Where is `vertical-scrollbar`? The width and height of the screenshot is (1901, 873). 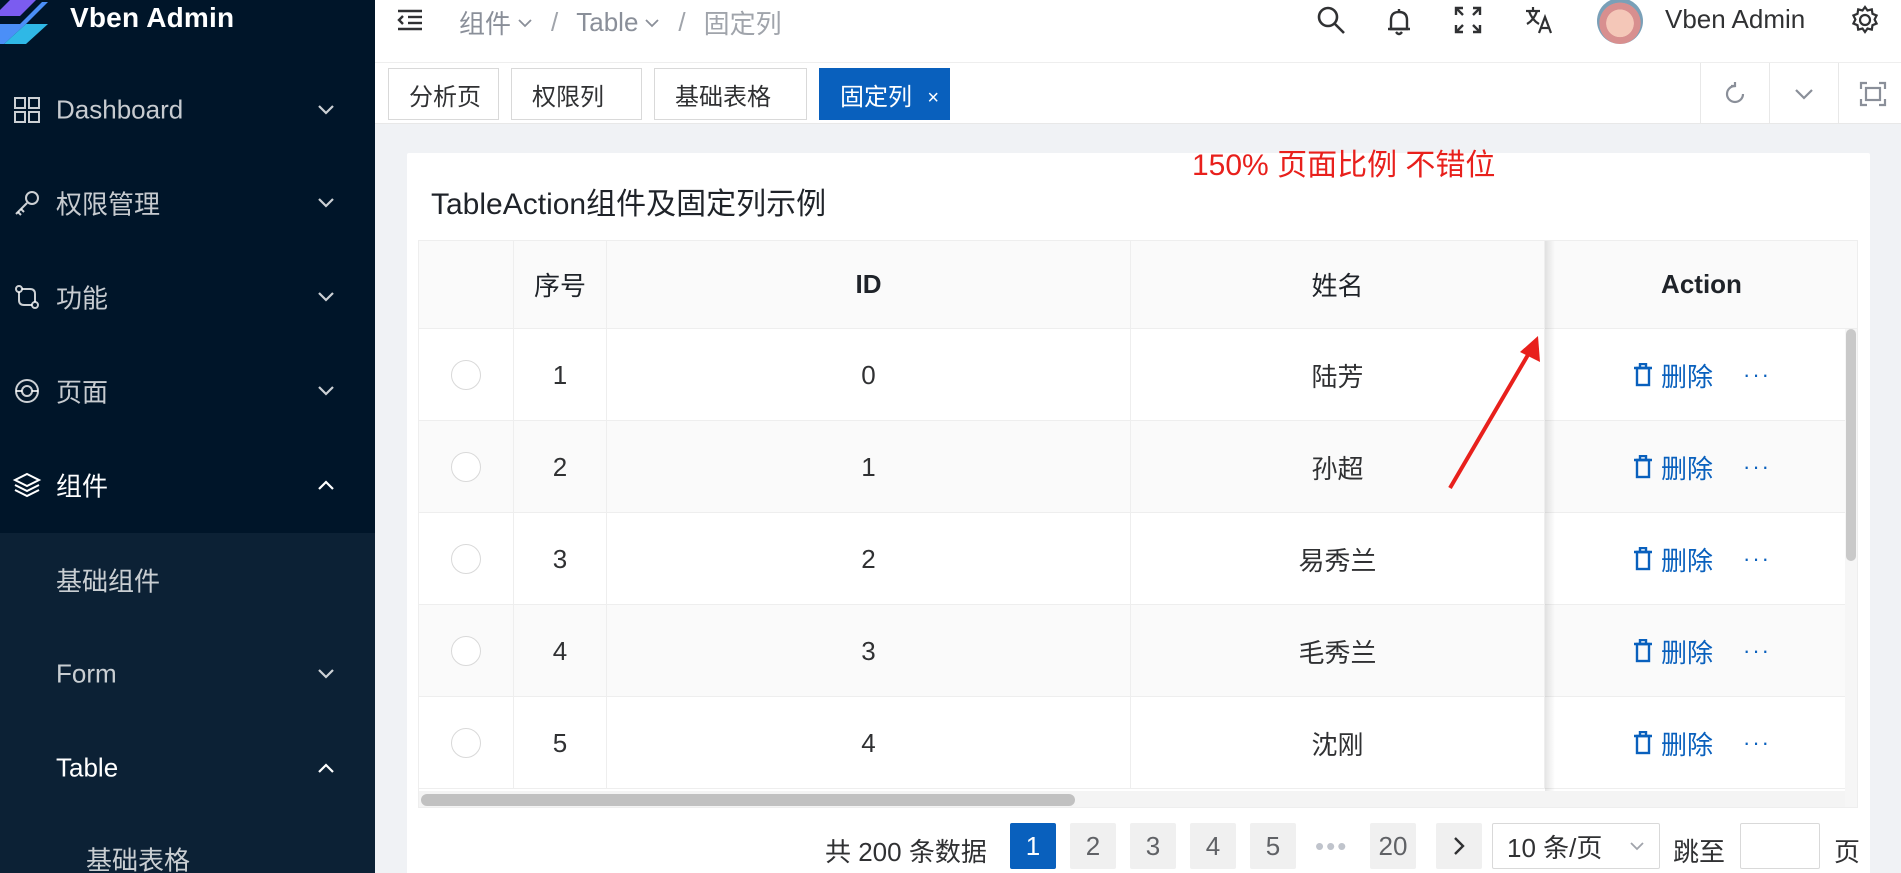
vertical-scrollbar is located at coordinates (1851, 568).